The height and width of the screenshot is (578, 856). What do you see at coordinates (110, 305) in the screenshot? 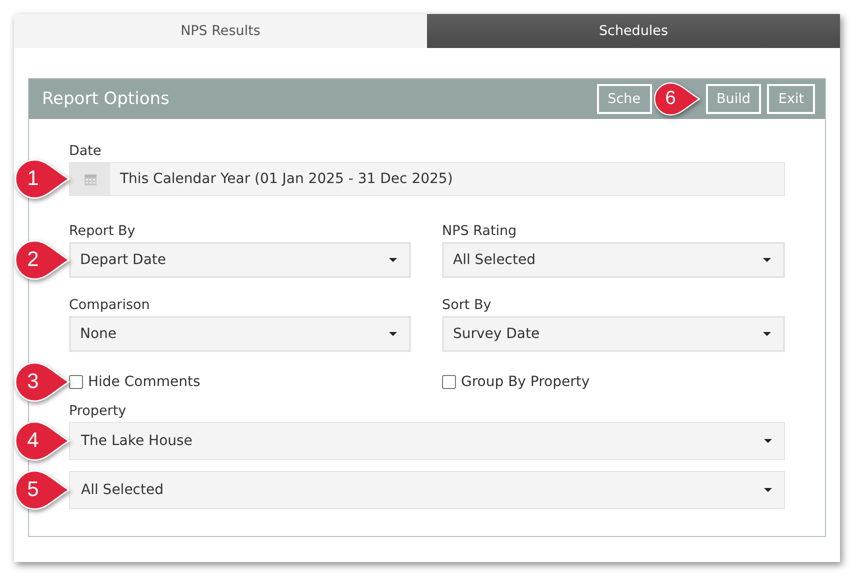
I see `field-label: Comparison` at bounding box center [110, 305].